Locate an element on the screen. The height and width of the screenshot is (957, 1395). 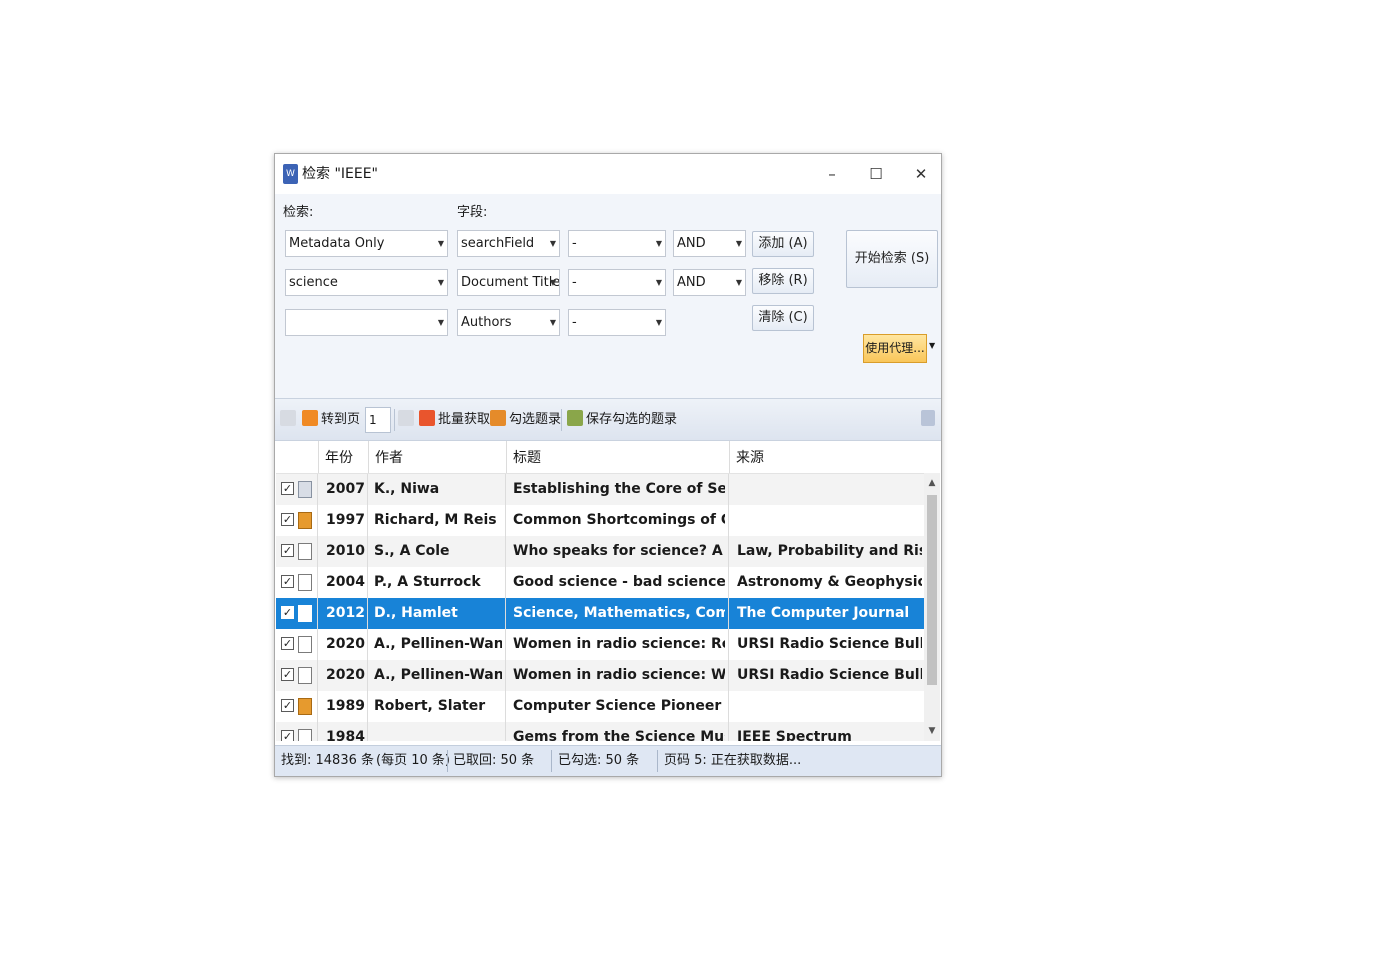
term-select-1: - ▼ is located at coordinates (617, 243).